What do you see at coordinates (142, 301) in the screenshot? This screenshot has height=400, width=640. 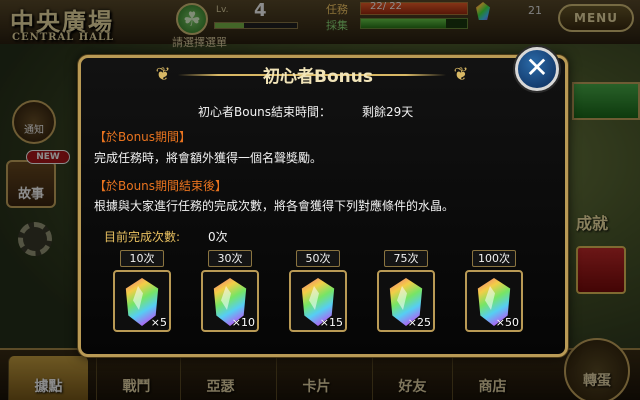 I see `reward-item: ×5` at bounding box center [142, 301].